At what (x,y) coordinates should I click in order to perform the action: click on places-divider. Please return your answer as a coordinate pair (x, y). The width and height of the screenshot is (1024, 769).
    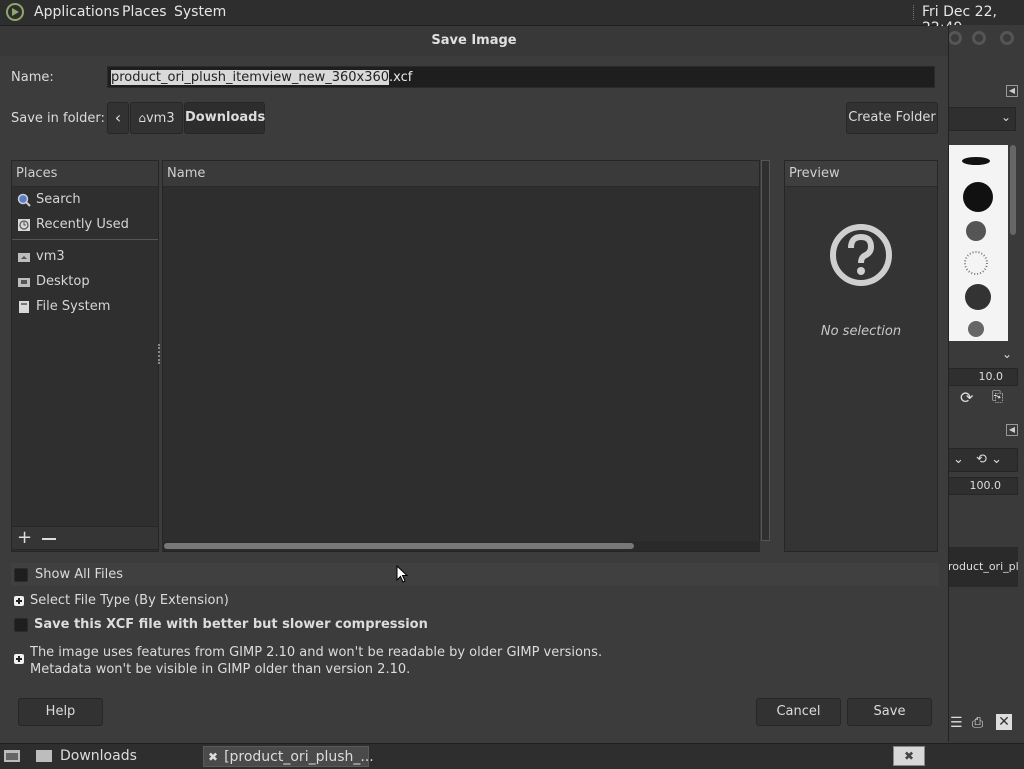
    Looking at the image, I should click on (85, 239).